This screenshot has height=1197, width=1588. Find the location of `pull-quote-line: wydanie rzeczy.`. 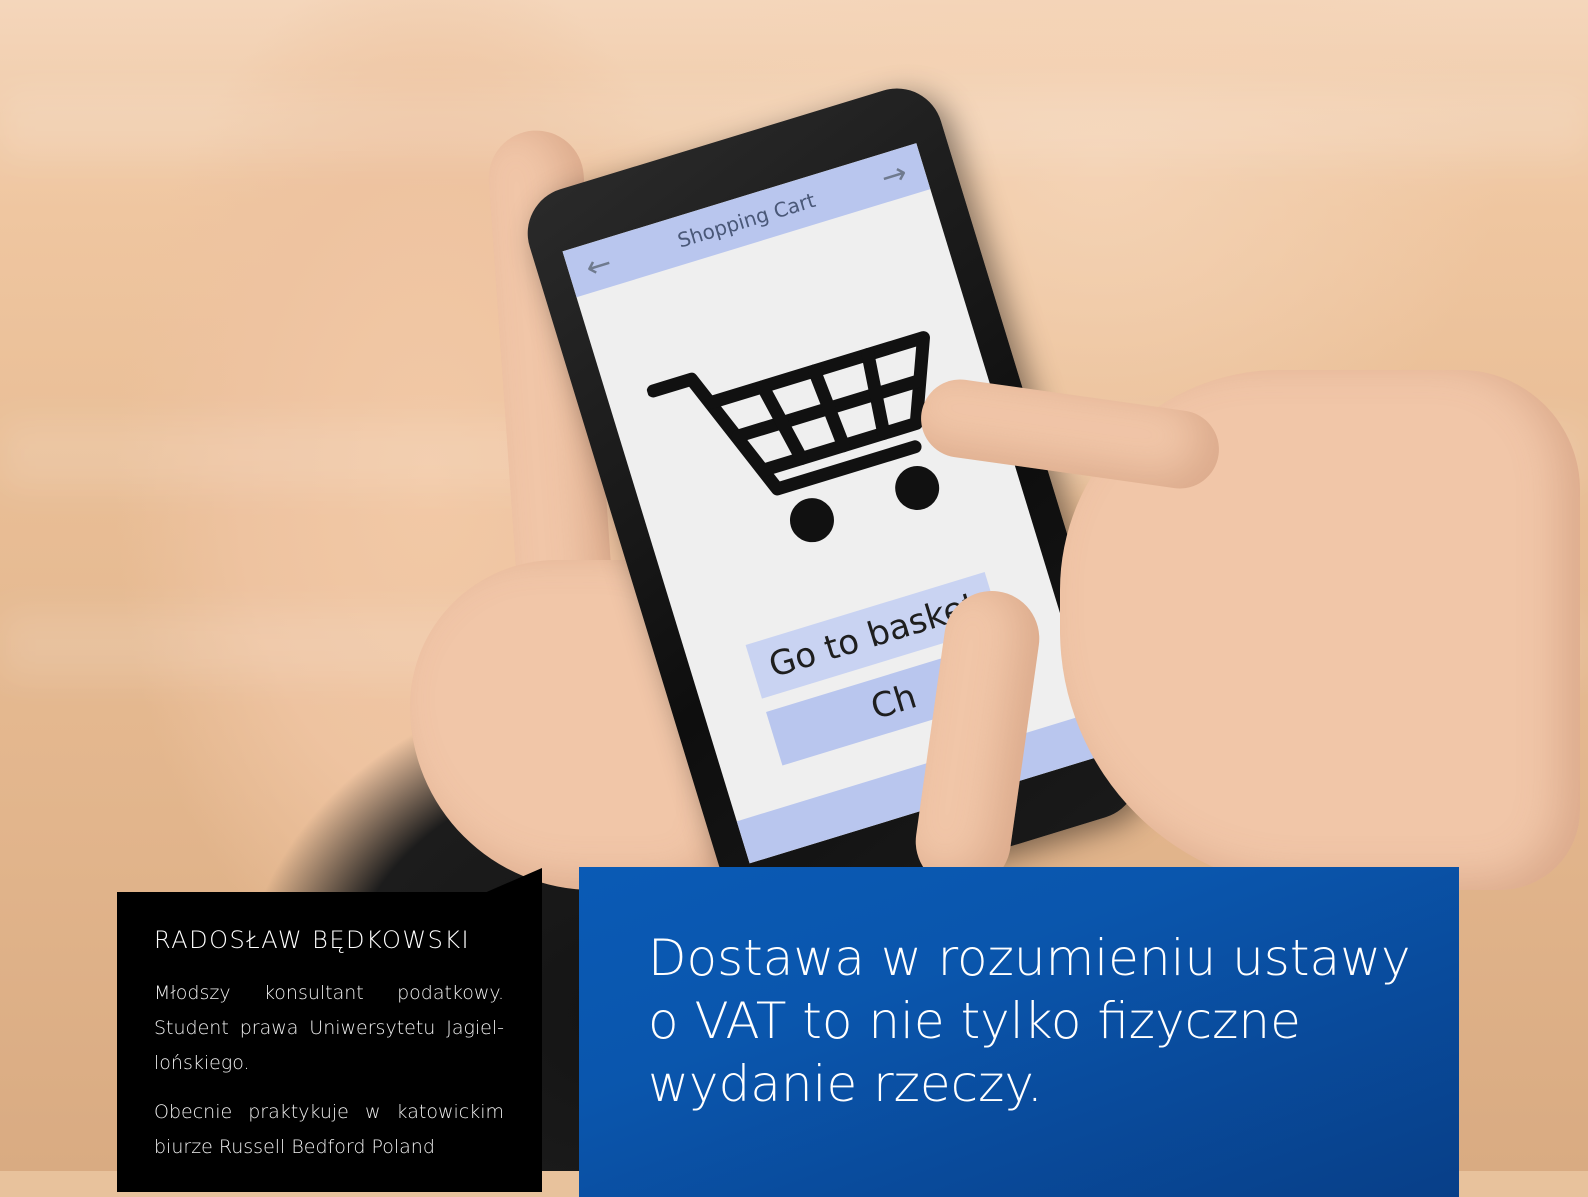

pull-quote-line: wydanie rzeczy. is located at coordinates (845, 1084).